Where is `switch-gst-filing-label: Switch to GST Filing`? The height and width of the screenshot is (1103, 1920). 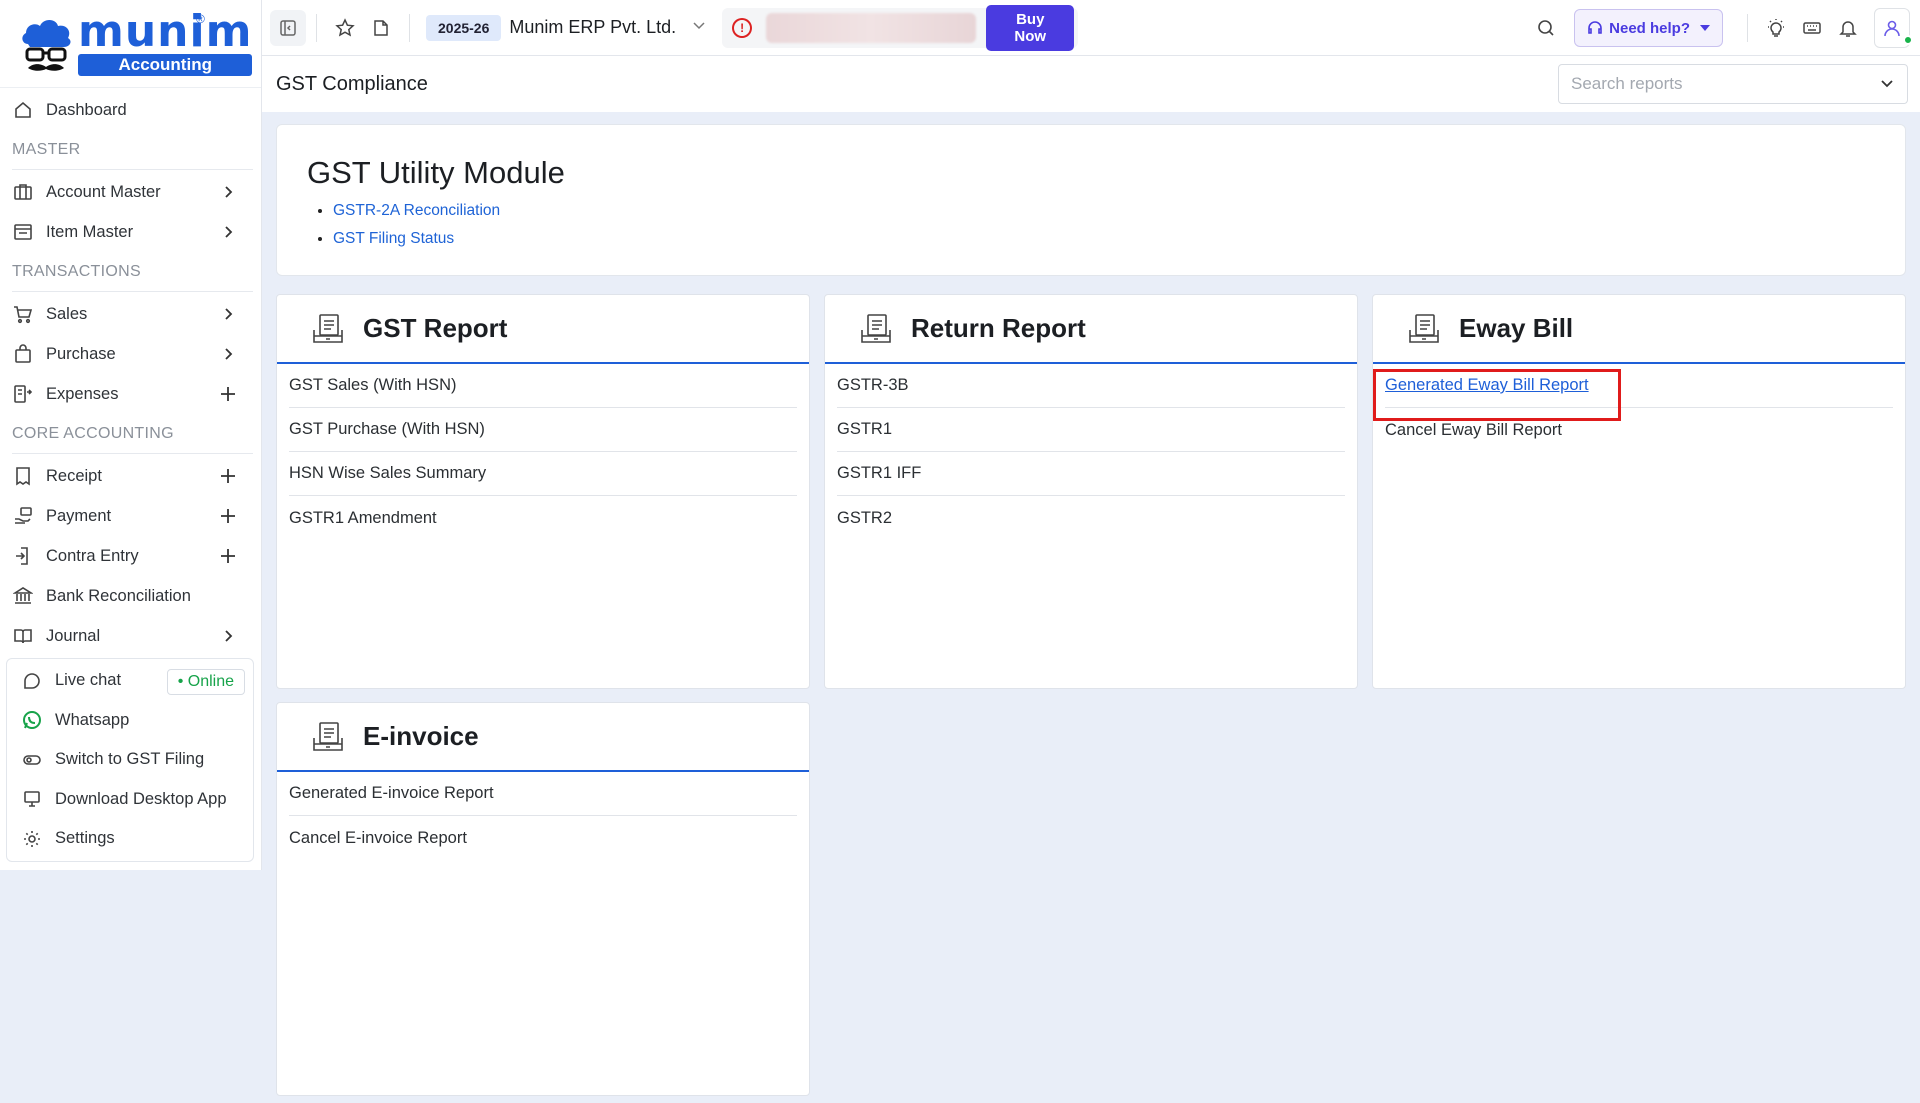 switch-gst-filing-label: Switch to GST Filing is located at coordinates (130, 759).